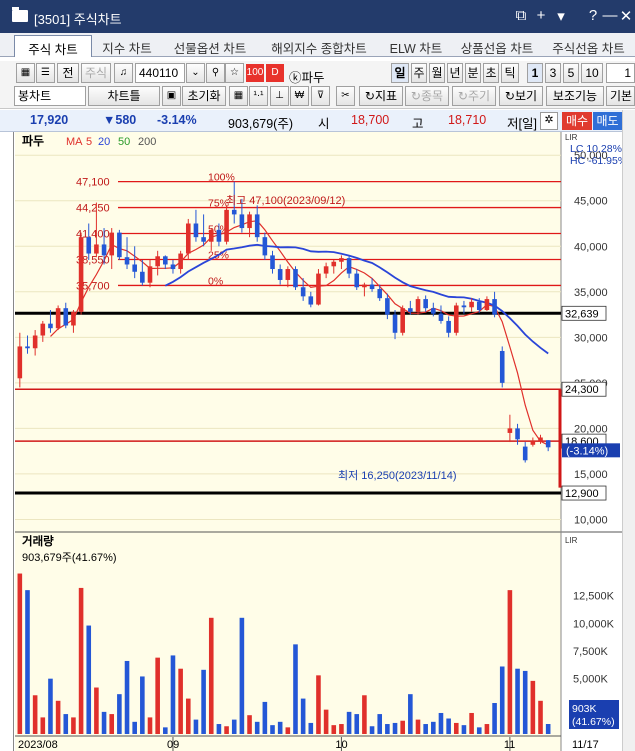 The width and height of the screenshot is (635, 751). I want to click on star-icon: ☆, so click(234, 73).